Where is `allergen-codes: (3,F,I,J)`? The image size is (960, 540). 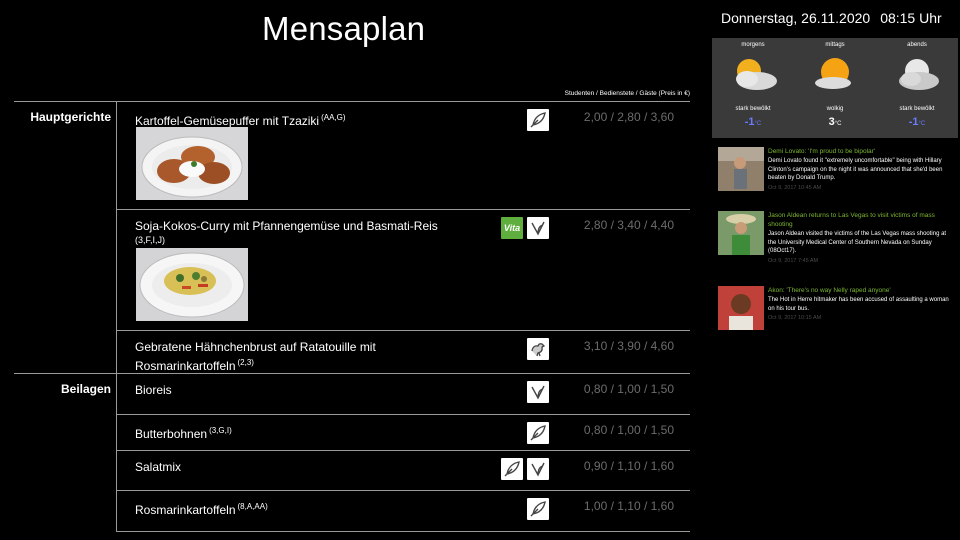 allergen-codes: (3,F,I,J) is located at coordinates (150, 240).